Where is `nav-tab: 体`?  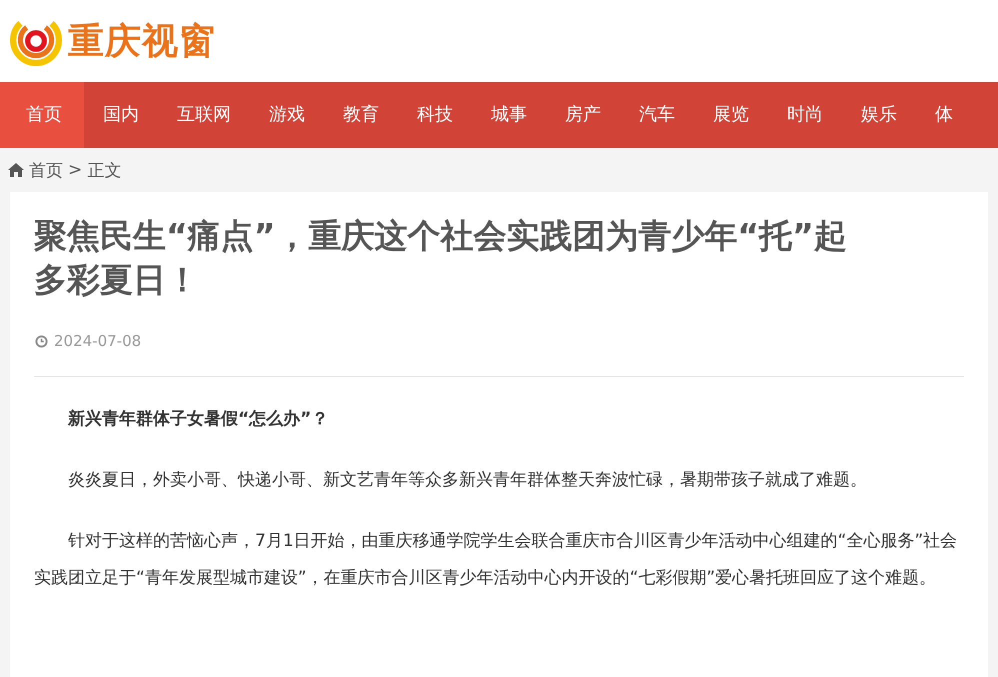 nav-tab: 体 is located at coordinates (944, 115).